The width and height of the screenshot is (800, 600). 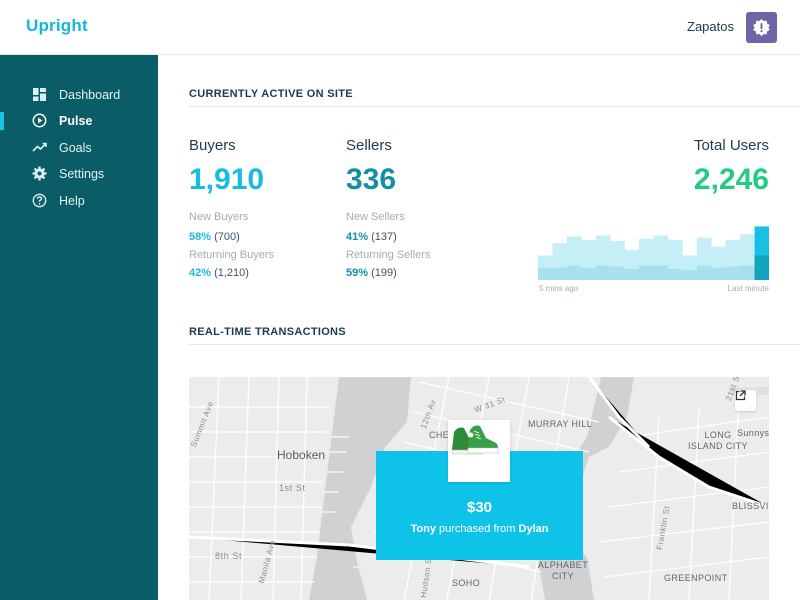 I want to click on buyers-label: Buyers, so click(x=212, y=145).